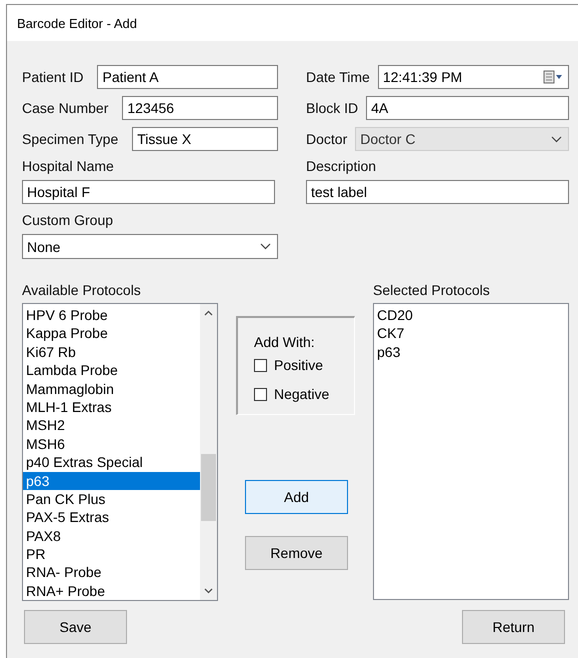  What do you see at coordinates (111, 517) in the screenshot?
I see `list-item: PAX-5 Extras` at bounding box center [111, 517].